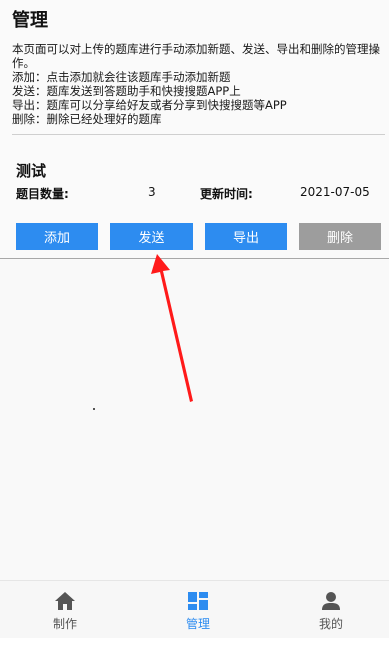 The width and height of the screenshot is (389, 648). I want to click on person-icon, so click(331, 601).